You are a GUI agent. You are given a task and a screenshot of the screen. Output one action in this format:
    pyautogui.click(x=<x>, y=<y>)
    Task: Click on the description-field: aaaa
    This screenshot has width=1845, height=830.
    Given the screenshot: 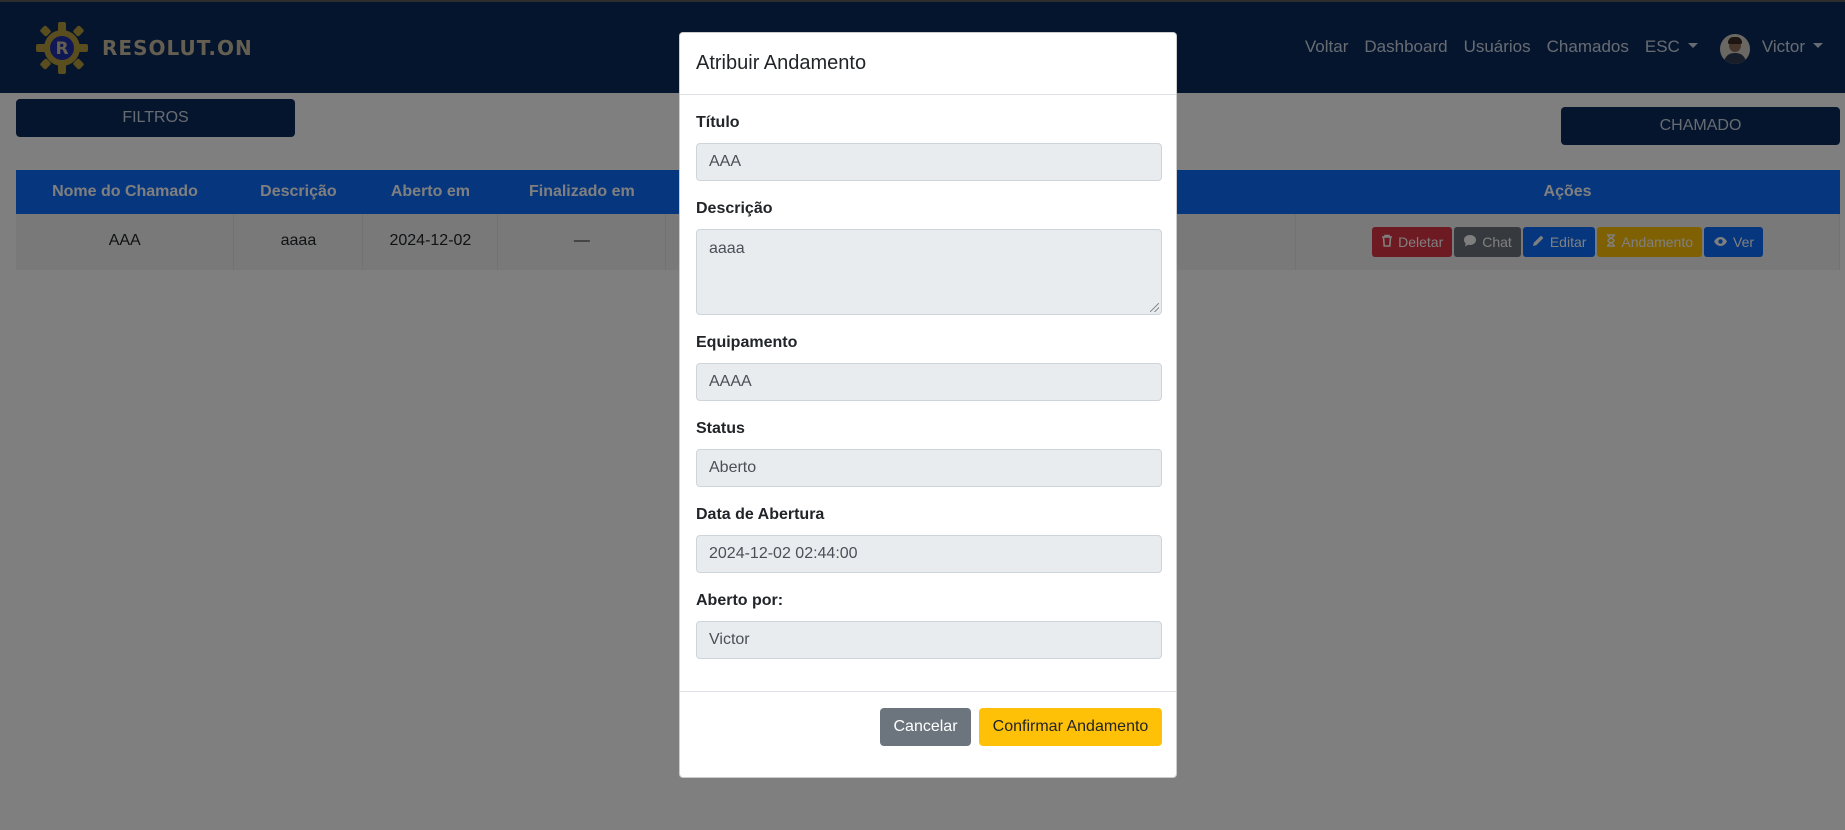 What is the action you would take?
    pyautogui.click(x=929, y=272)
    